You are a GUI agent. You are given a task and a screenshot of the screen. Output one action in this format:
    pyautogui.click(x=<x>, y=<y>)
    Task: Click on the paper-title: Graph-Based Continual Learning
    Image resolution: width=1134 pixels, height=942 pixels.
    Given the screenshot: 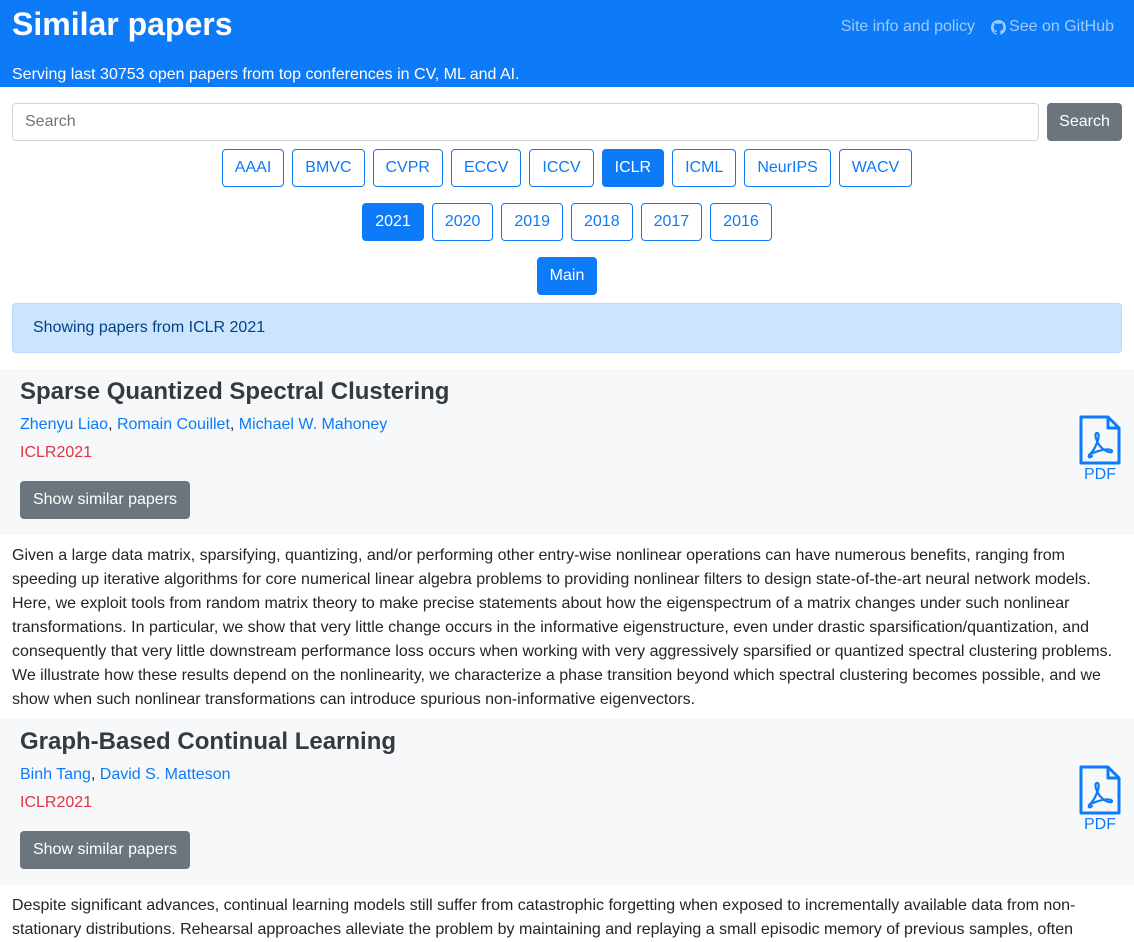 What is the action you would take?
    pyautogui.click(x=208, y=741)
    